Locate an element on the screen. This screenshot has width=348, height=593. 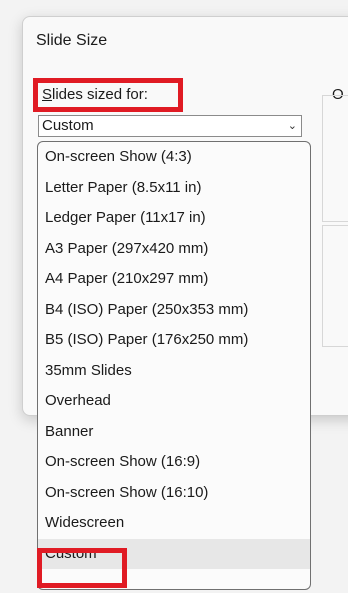
dropdown-option: On-screen Show (16:9) is located at coordinates (174, 462).